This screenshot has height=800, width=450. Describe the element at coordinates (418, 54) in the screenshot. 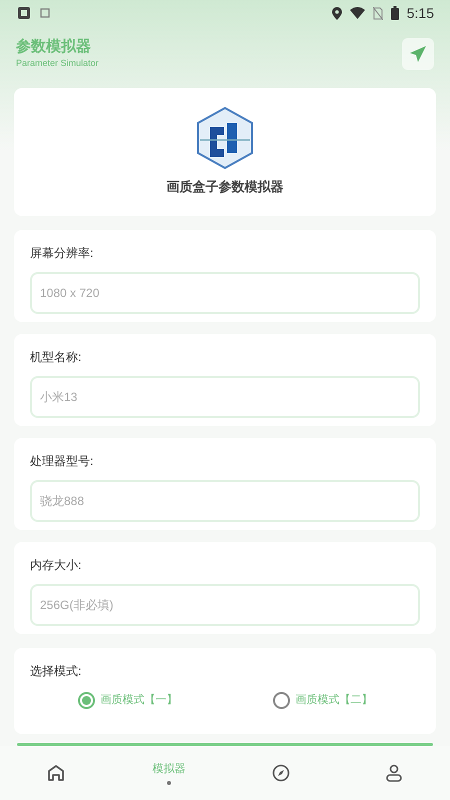

I see `paper-plane-icon` at that location.